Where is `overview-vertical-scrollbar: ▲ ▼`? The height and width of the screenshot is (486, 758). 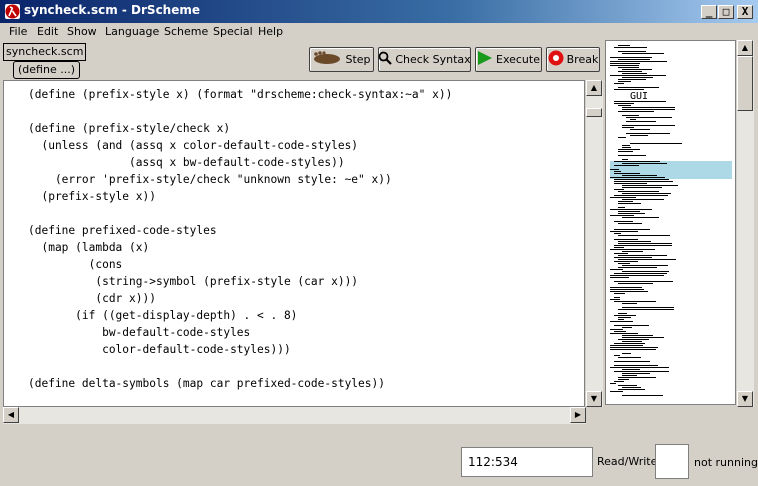 overview-vertical-scrollbar: ▲ ▼ is located at coordinates (745, 223).